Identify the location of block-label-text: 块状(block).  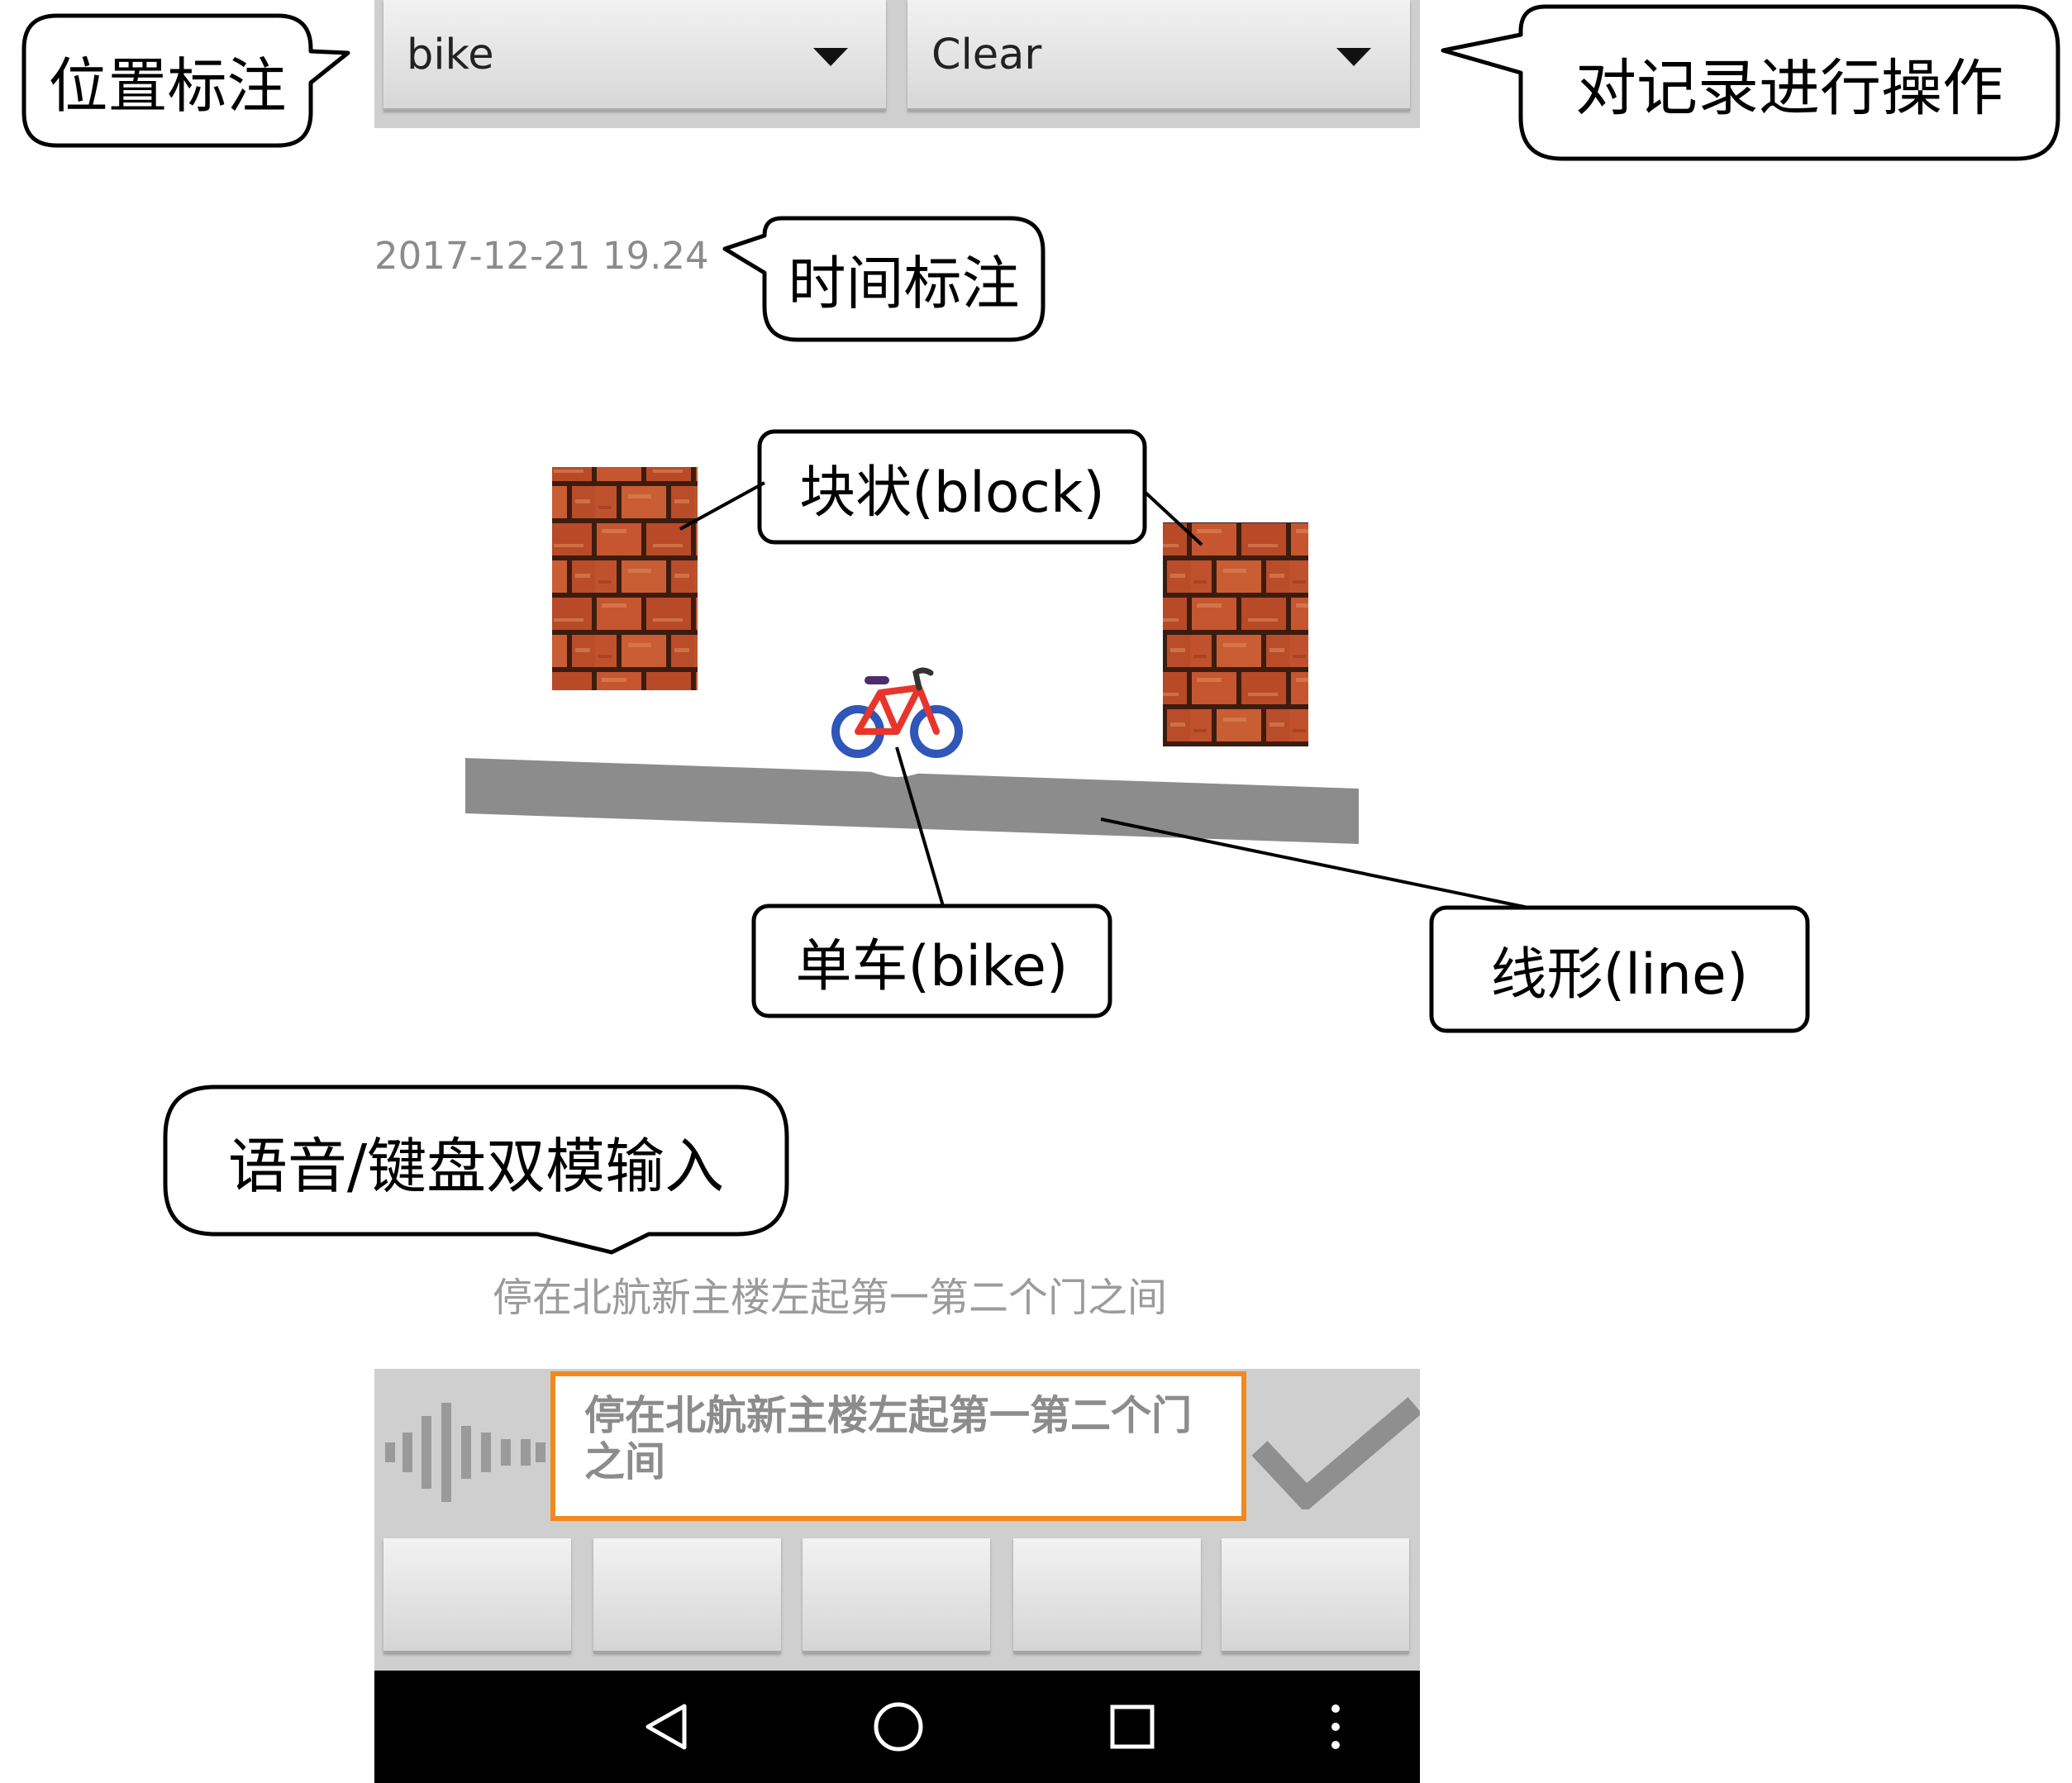
(952, 493).